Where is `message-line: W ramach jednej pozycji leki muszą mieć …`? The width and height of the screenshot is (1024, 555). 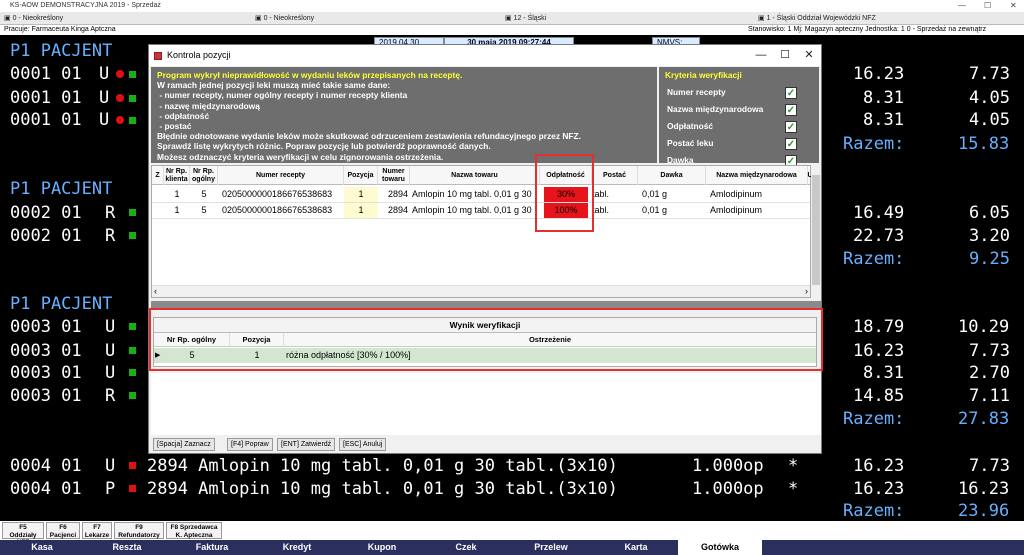 message-line: W ramach jednej pozycji leki muszą mieć … is located at coordinates (274, 85).